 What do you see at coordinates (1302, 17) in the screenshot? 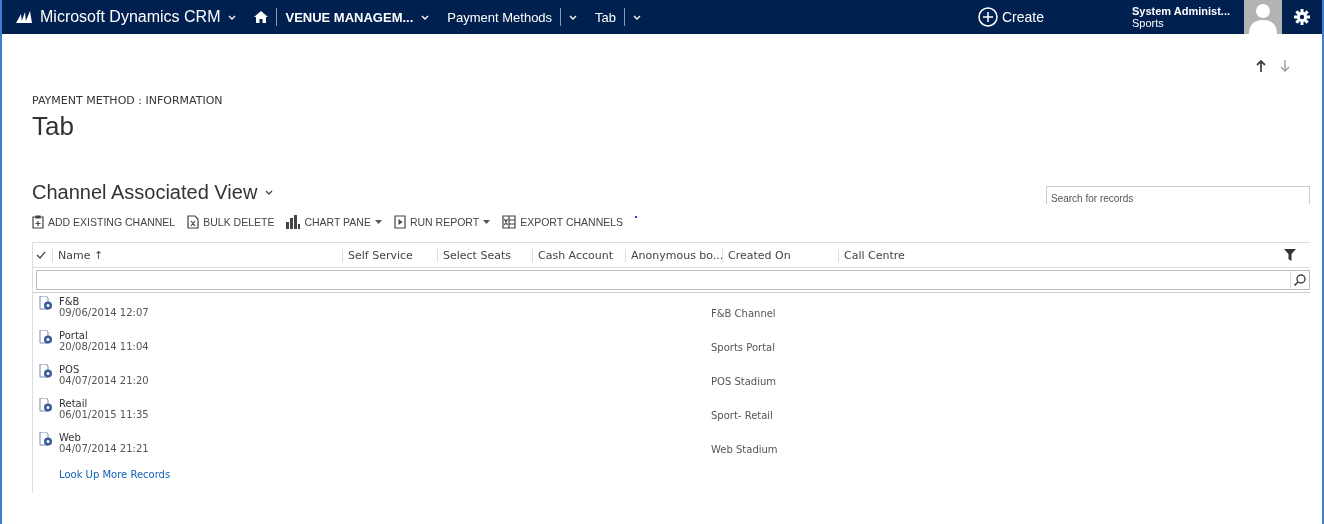
I see `settings-icon` at bounding box center [1302, 17].